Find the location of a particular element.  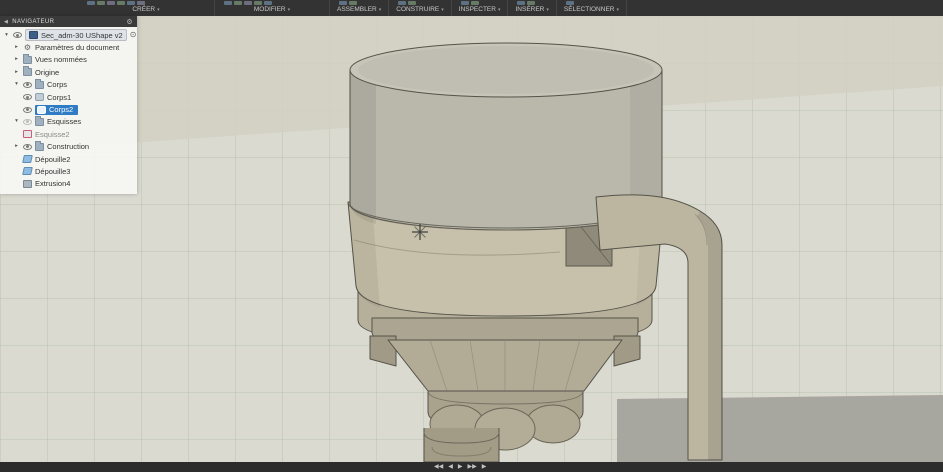

body-icon is located at coordinates (41, 109).